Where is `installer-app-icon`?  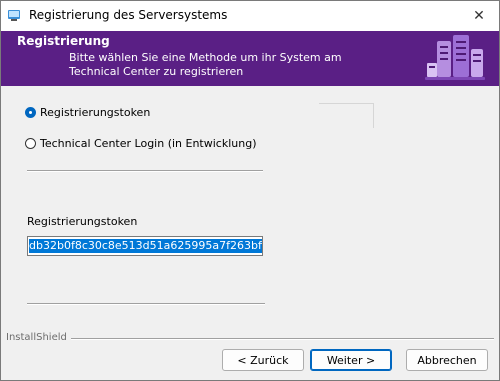 installer-app-icon is located at coordinates (14, 15).